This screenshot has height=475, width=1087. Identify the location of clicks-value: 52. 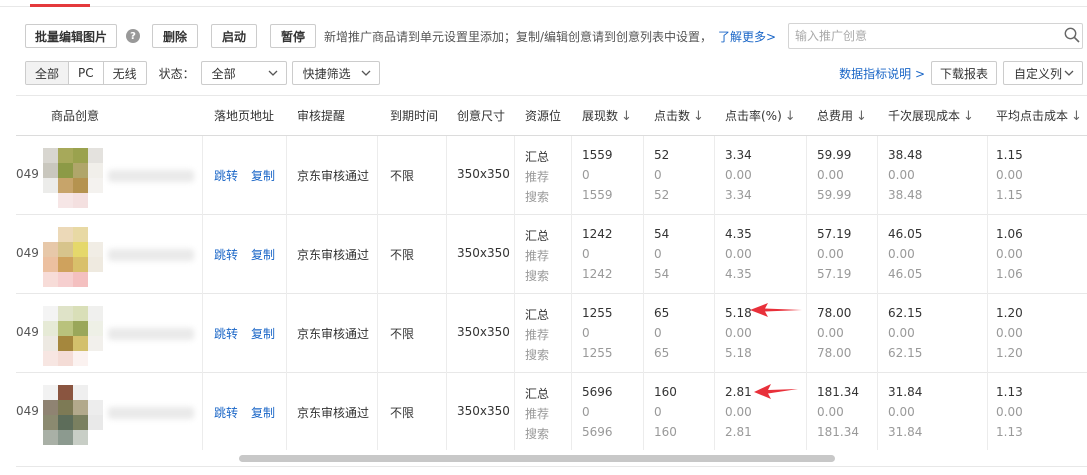
(662, 195).